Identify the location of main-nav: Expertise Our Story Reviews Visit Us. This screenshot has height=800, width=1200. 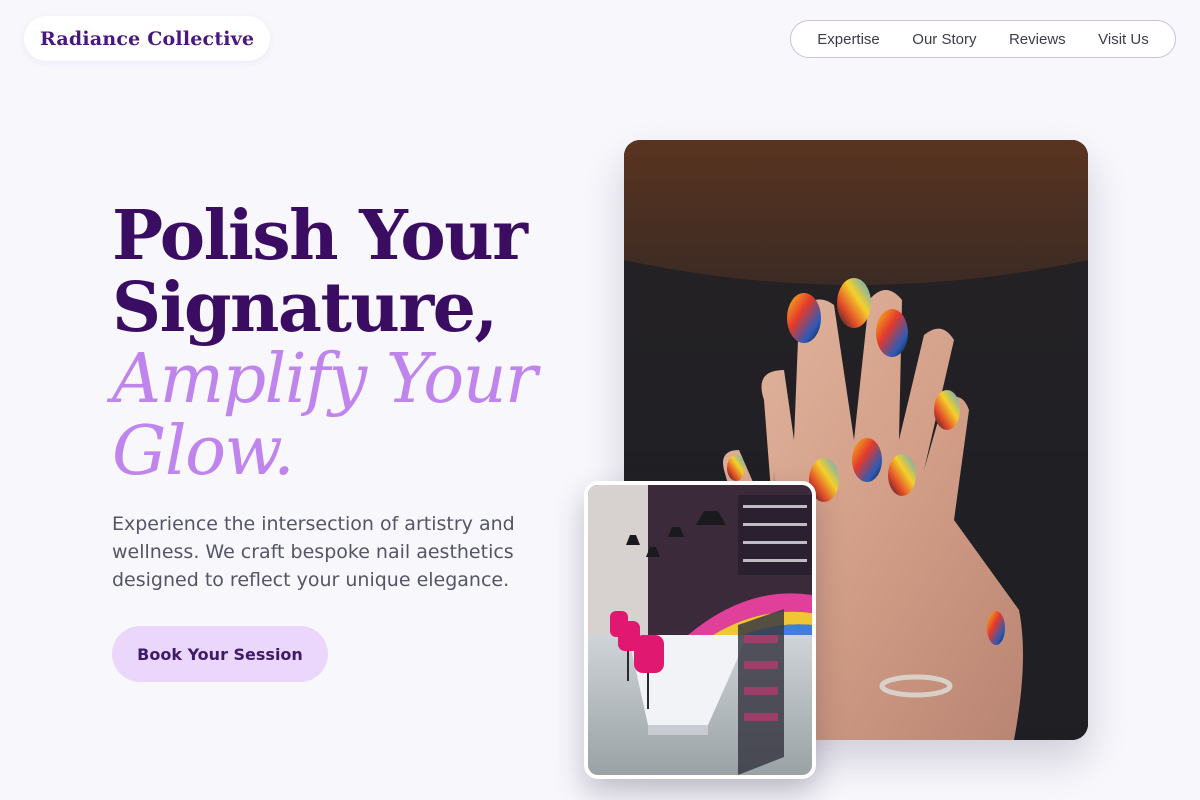
(983, 39).